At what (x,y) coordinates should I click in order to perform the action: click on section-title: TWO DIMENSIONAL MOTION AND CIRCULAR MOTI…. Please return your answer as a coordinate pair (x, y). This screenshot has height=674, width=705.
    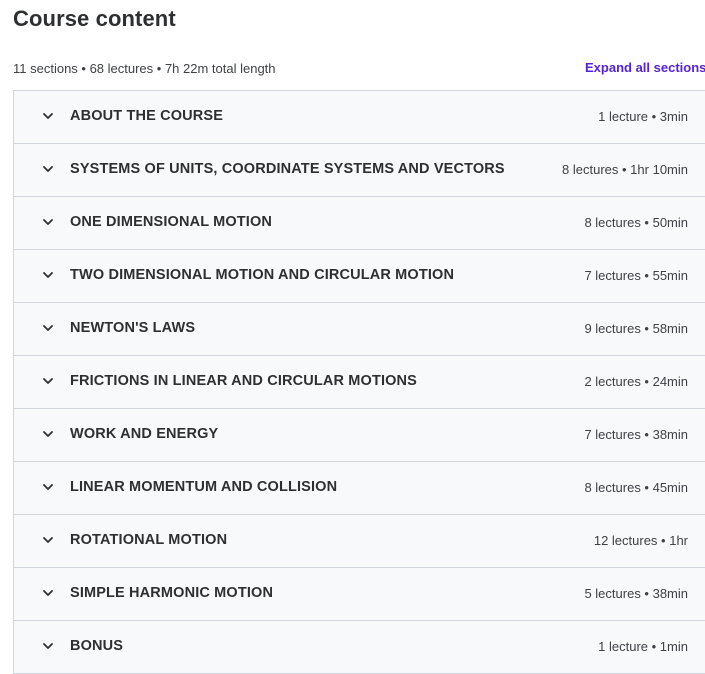
    Looking at the image, I should click on (262, 275).